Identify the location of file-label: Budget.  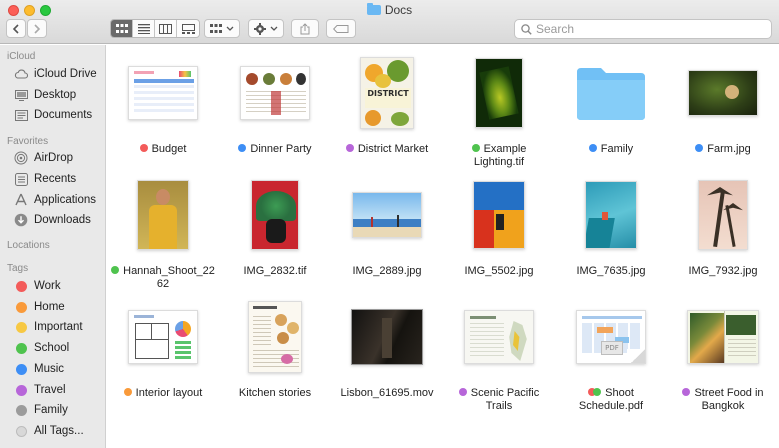
(163, 149).